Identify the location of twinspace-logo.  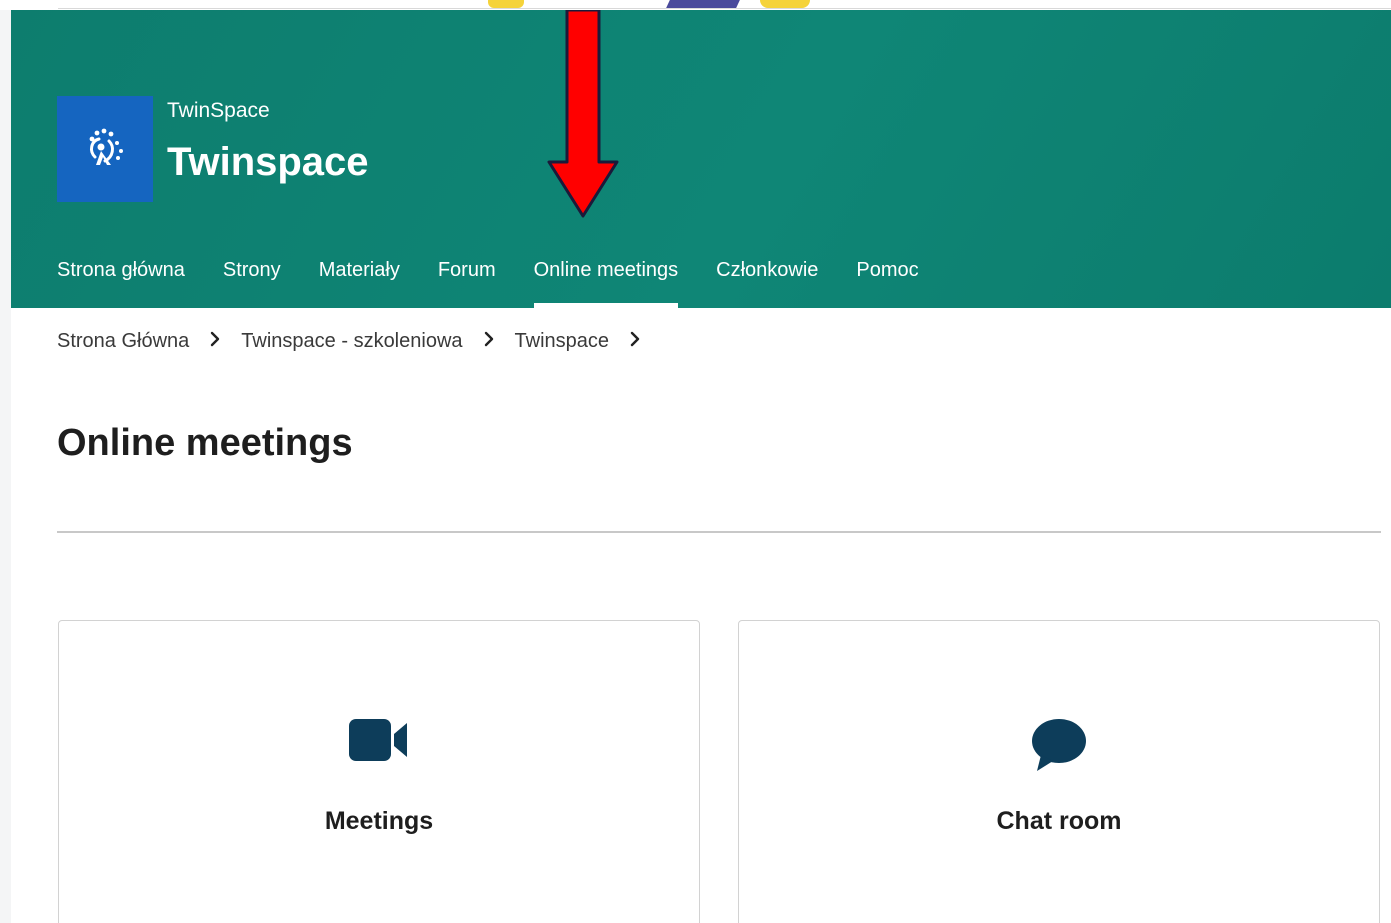
(105, 149).